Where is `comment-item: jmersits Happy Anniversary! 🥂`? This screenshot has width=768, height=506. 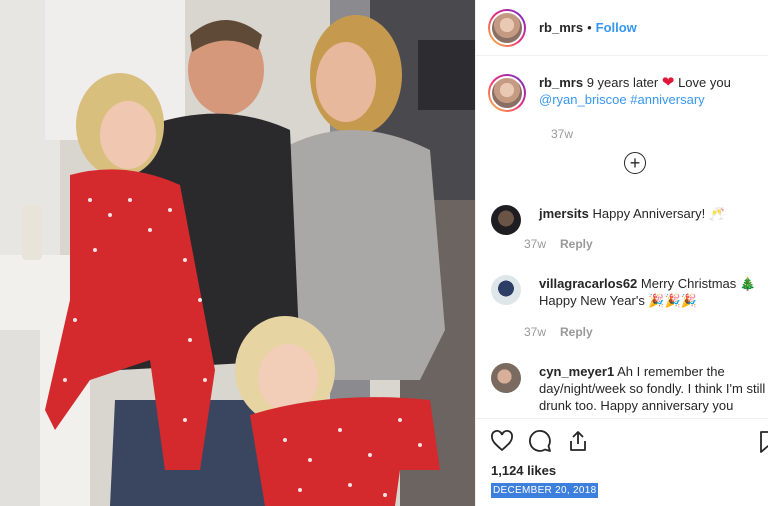
comment-item: jmersits Happy Anniversary! 🥂 is located at coordinates (628, 220).